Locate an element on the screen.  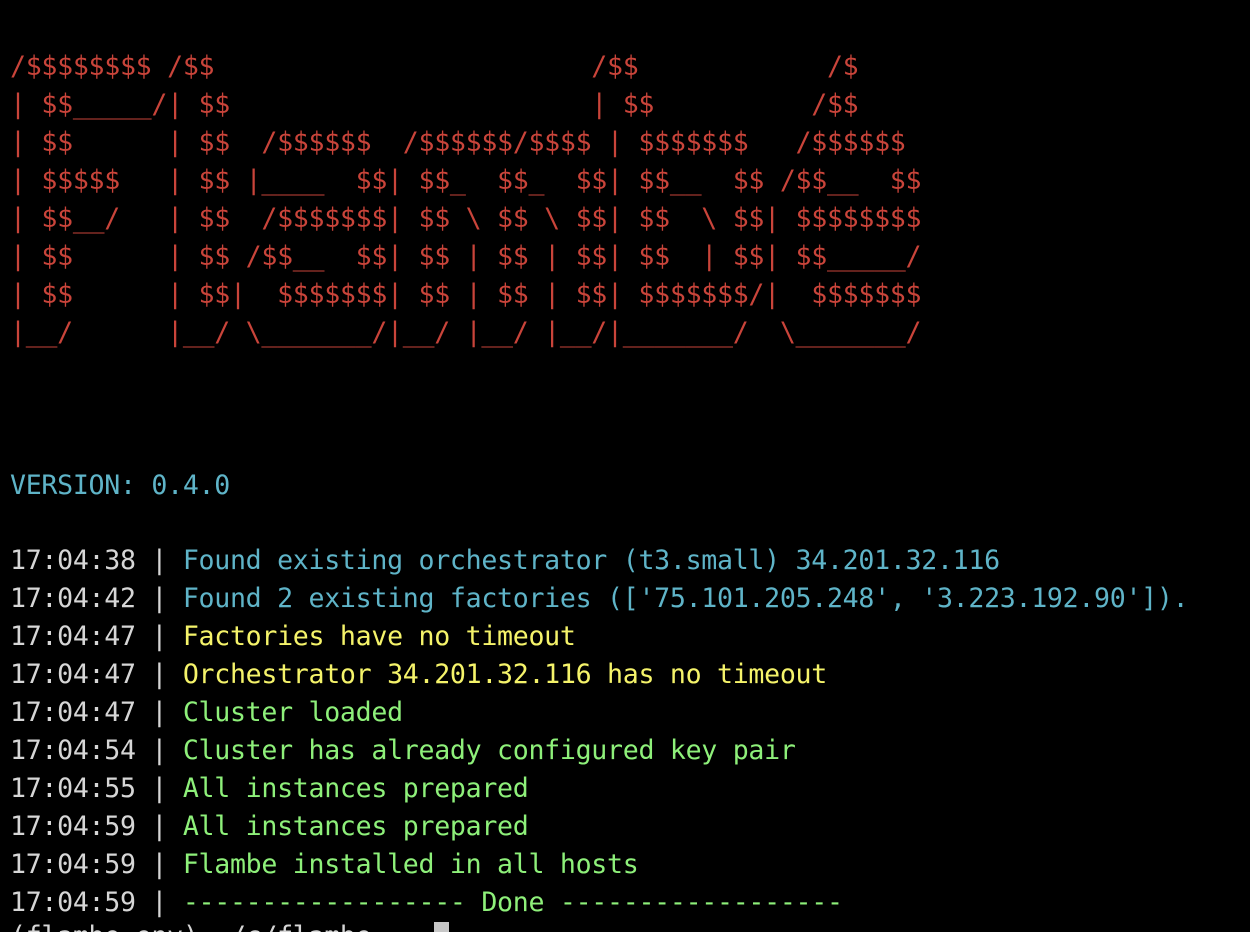
log-message: Cluster has already configured key pair is located at coordinates (489, 750).